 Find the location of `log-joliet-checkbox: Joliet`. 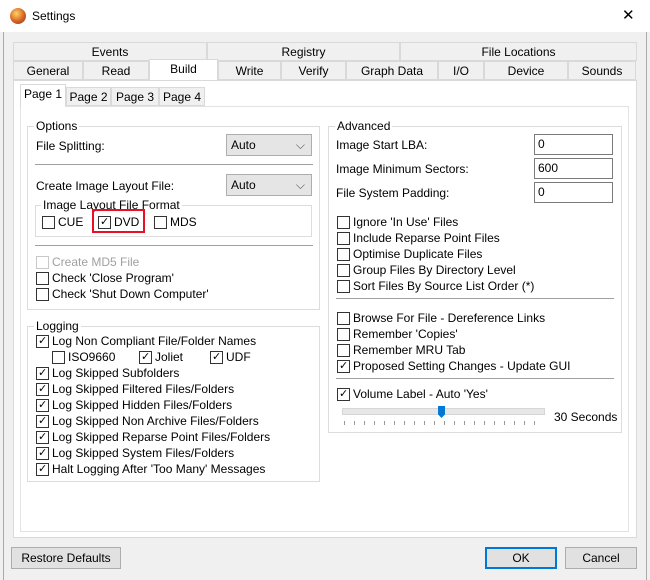

log-joliet-checkbox: Joliet is located at coordinates (161, 357).